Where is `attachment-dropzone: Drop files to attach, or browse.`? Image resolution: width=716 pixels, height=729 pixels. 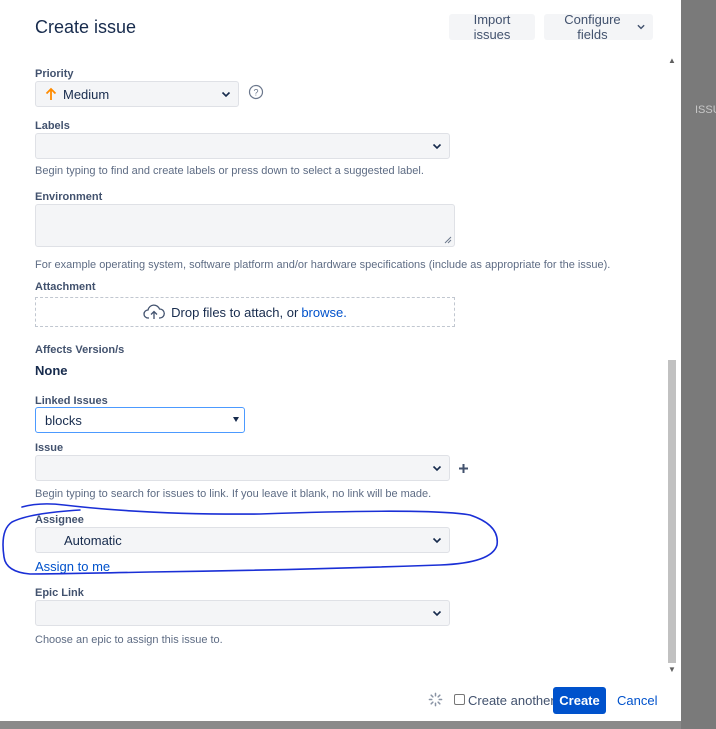 attachment-dropzone: Drop files to attach, or browse. is located at coordinates (245, 312).